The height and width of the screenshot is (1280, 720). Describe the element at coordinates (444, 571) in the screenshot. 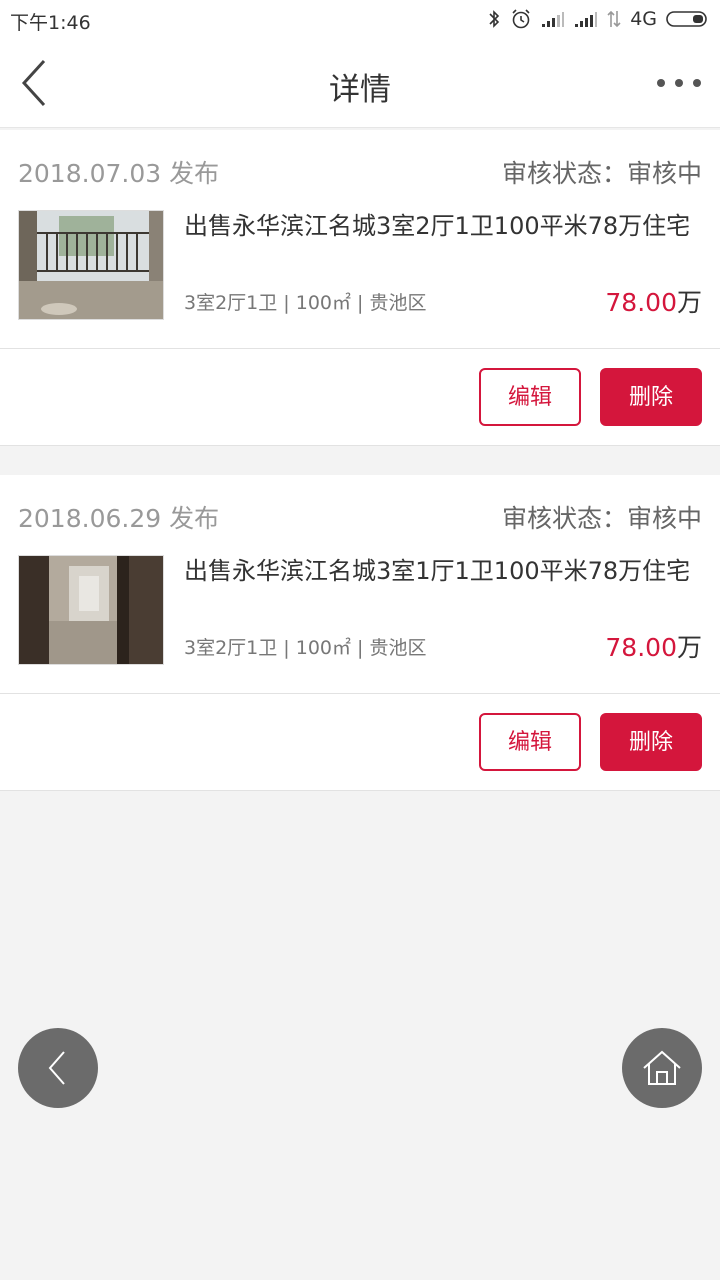

I see `listing-title: 出售永华滨江名城3室1厅1卫100平米78万住宅` at that location.